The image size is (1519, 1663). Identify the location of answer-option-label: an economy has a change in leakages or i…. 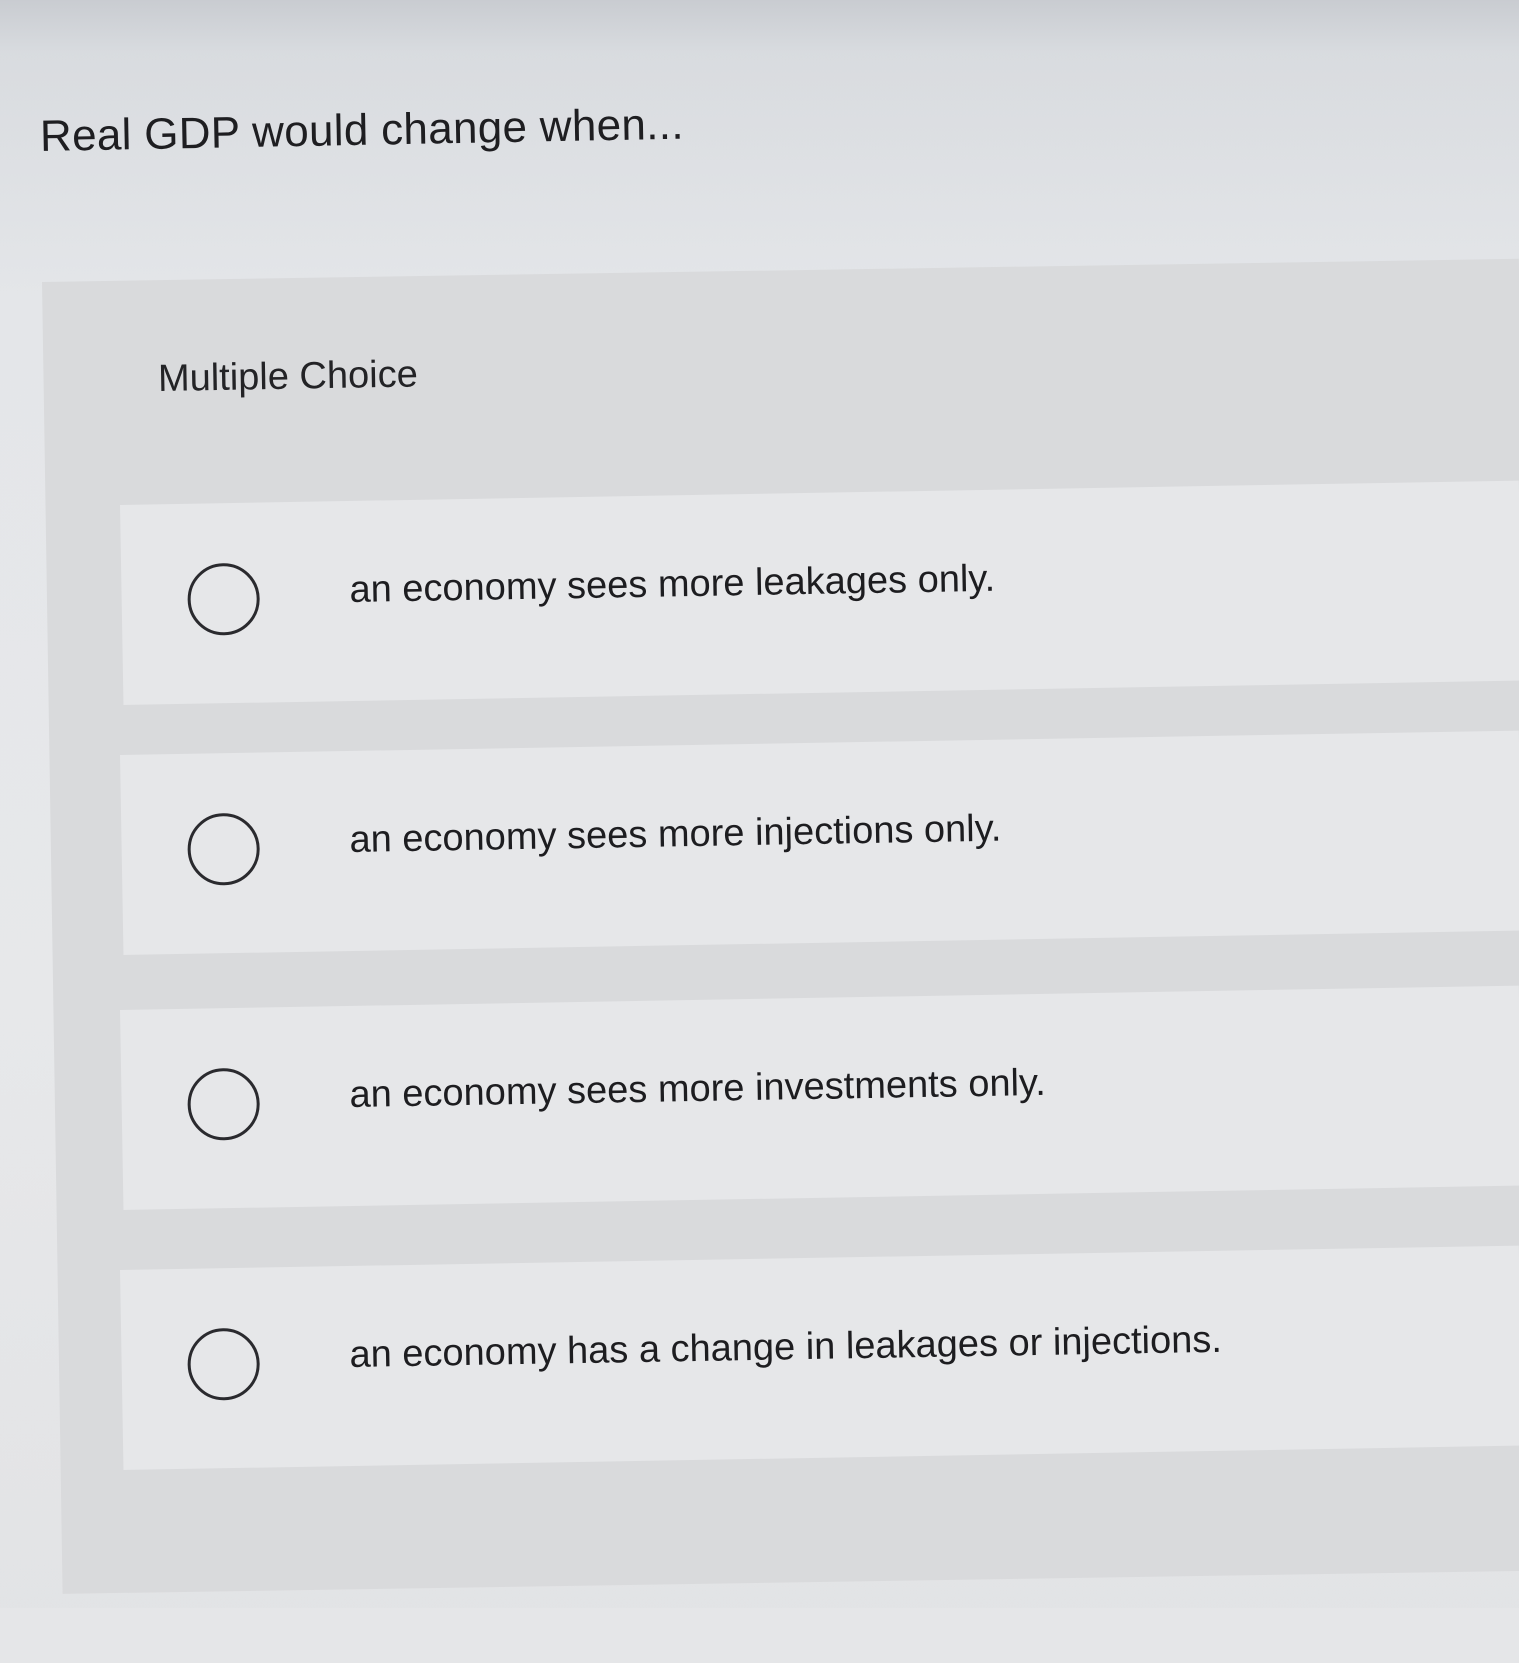
(786, 1347).